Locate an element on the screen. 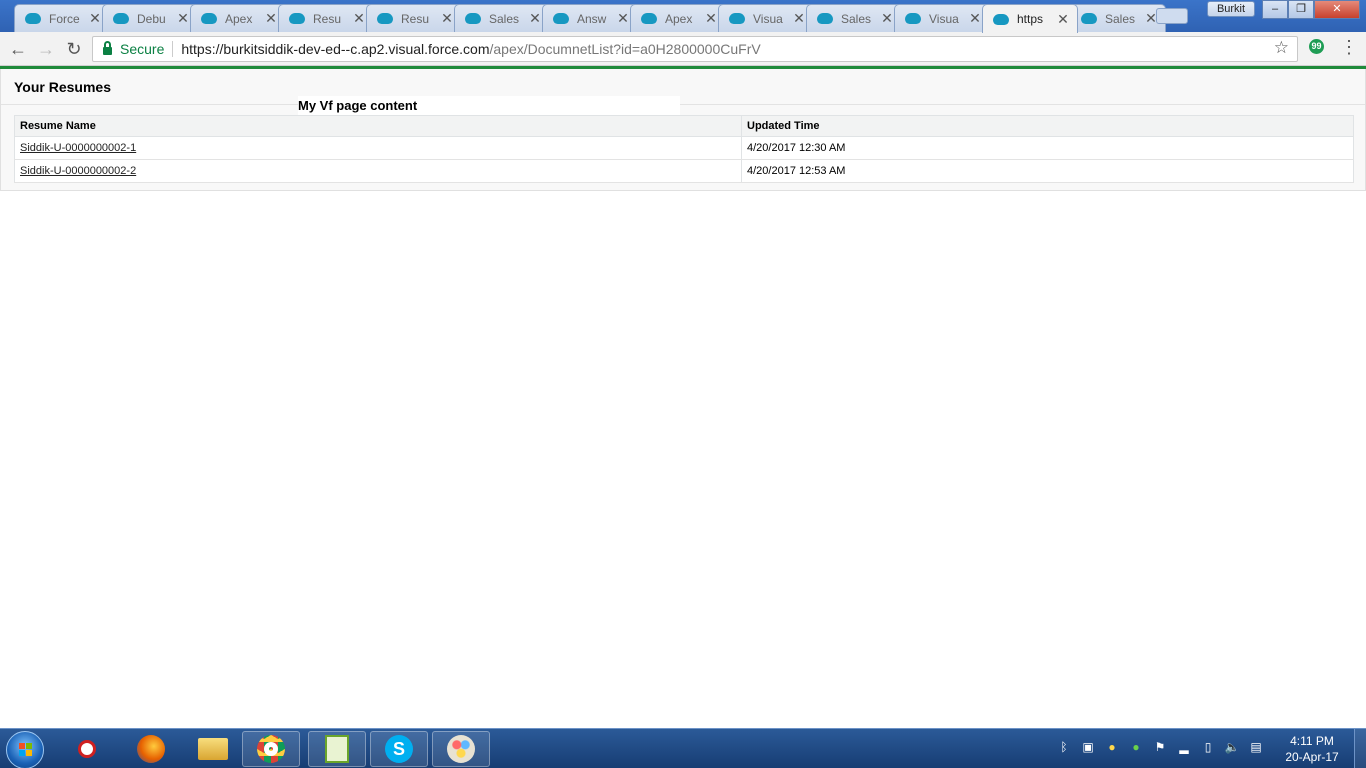 The image size is (1366, 768). network-app-icon: ▣ is located at coordinates (1088, 747).